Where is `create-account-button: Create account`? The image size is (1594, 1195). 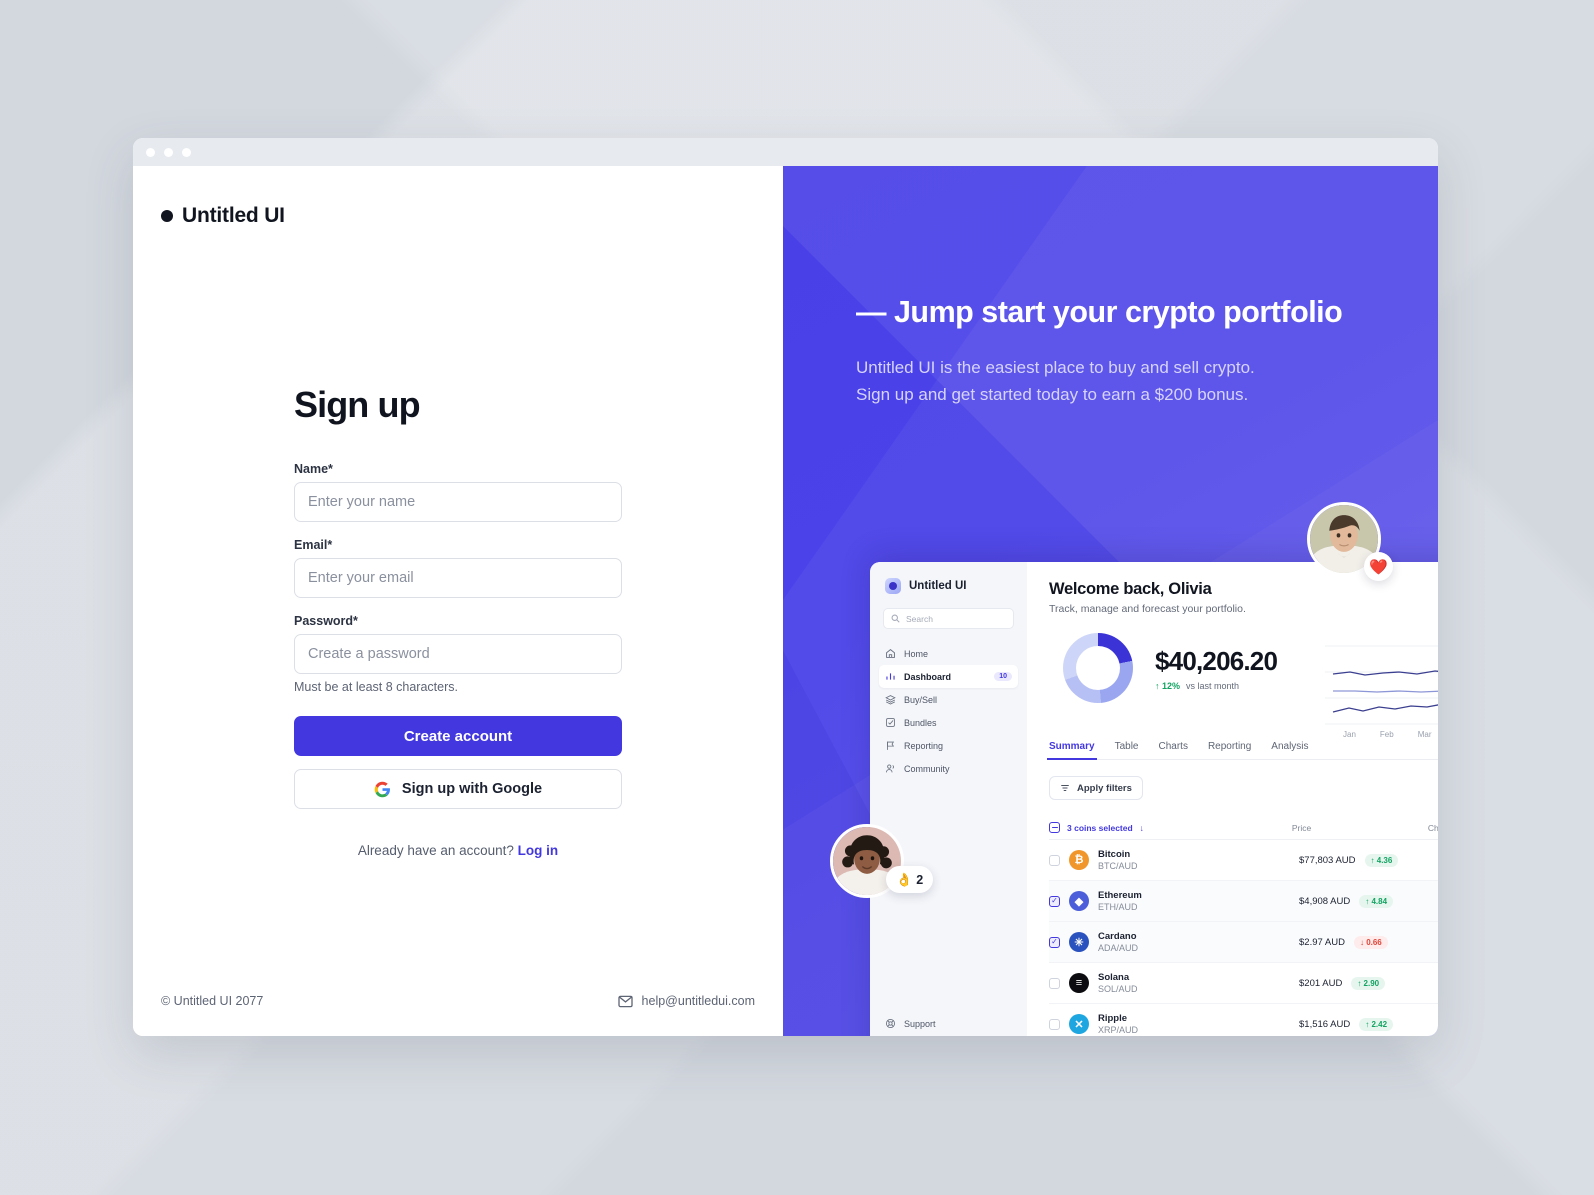 create-account-button: Create account is located at coordinates (458, 736).